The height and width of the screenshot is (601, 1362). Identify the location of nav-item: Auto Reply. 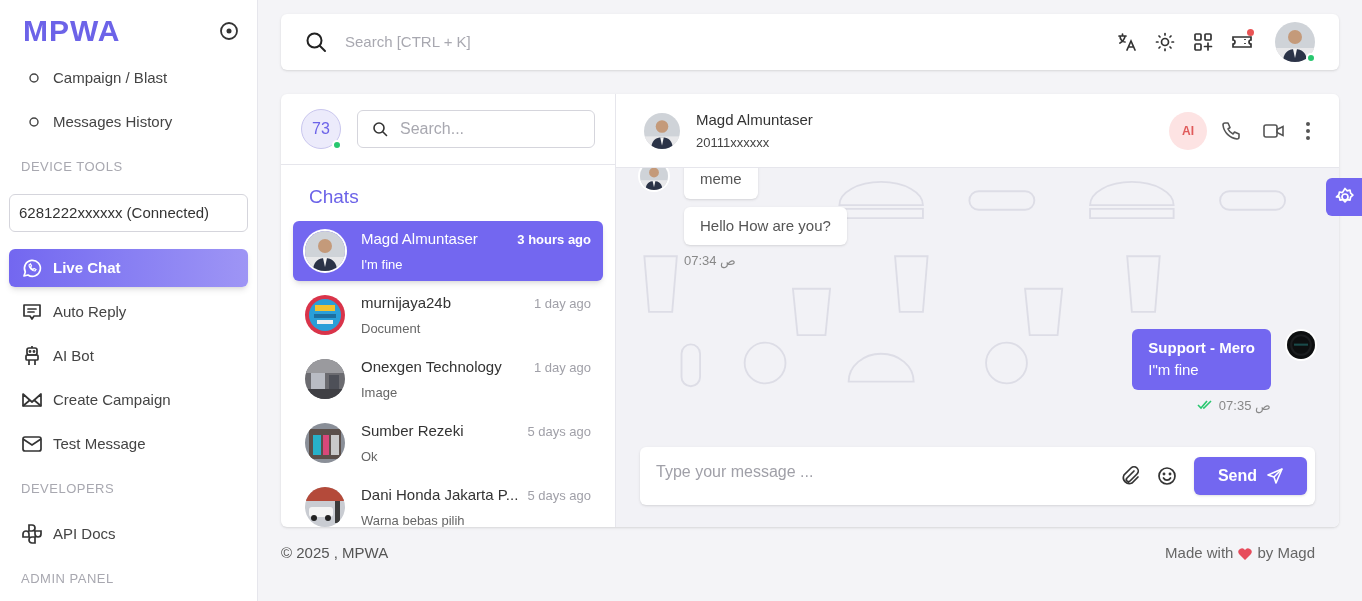
(128, 312).